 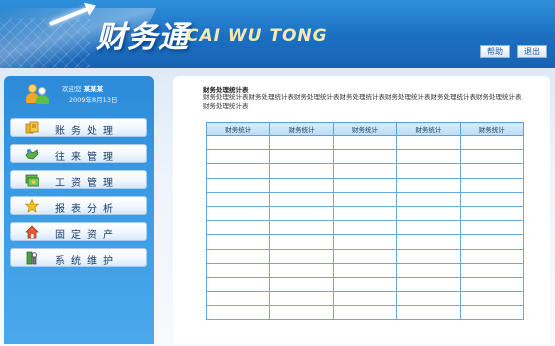 I want to click on sidebar-item-label: 系统维护, so click(x=87, y=261).